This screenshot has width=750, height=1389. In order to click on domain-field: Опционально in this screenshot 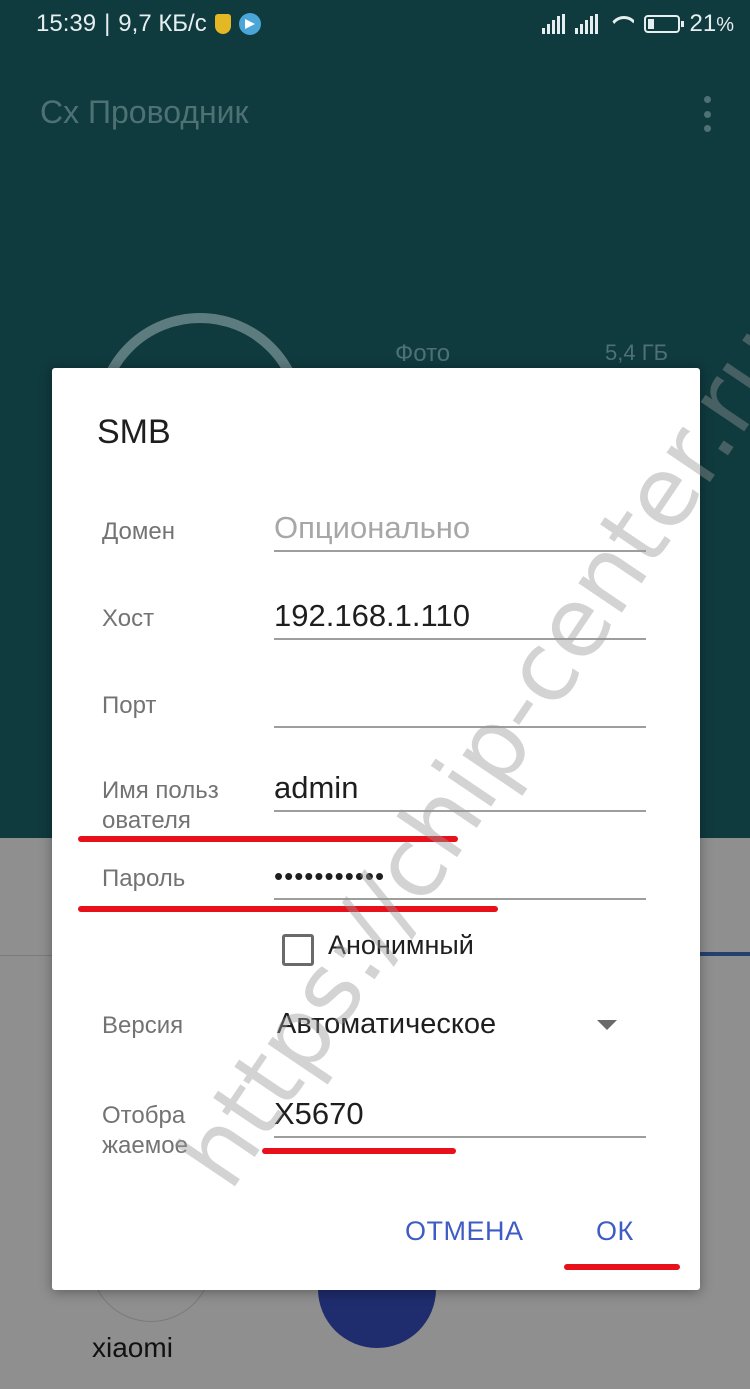, I will do `click(460, 530)`.